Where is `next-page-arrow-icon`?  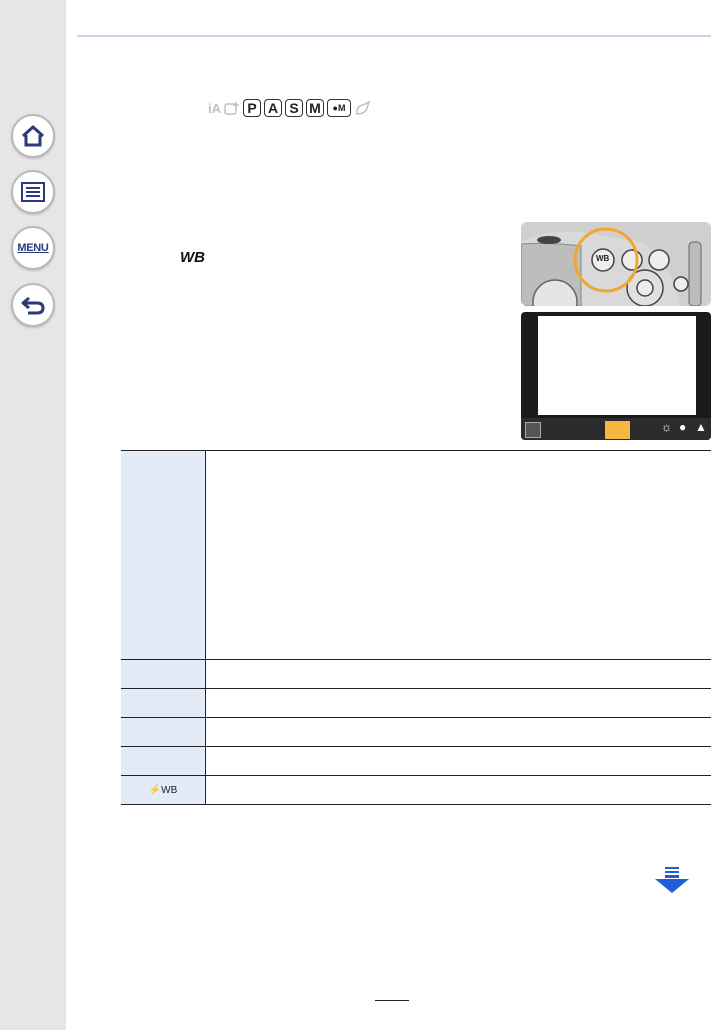 next-page-arrow-icon is located at coordinates (672, 880).